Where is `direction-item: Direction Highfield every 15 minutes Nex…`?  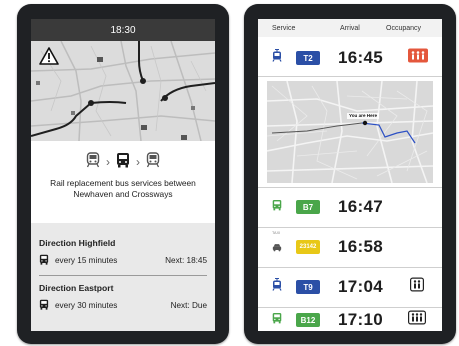 direction-item: Direction Highfield every 15 minutes Nex… is located at coordinates (123, 252).